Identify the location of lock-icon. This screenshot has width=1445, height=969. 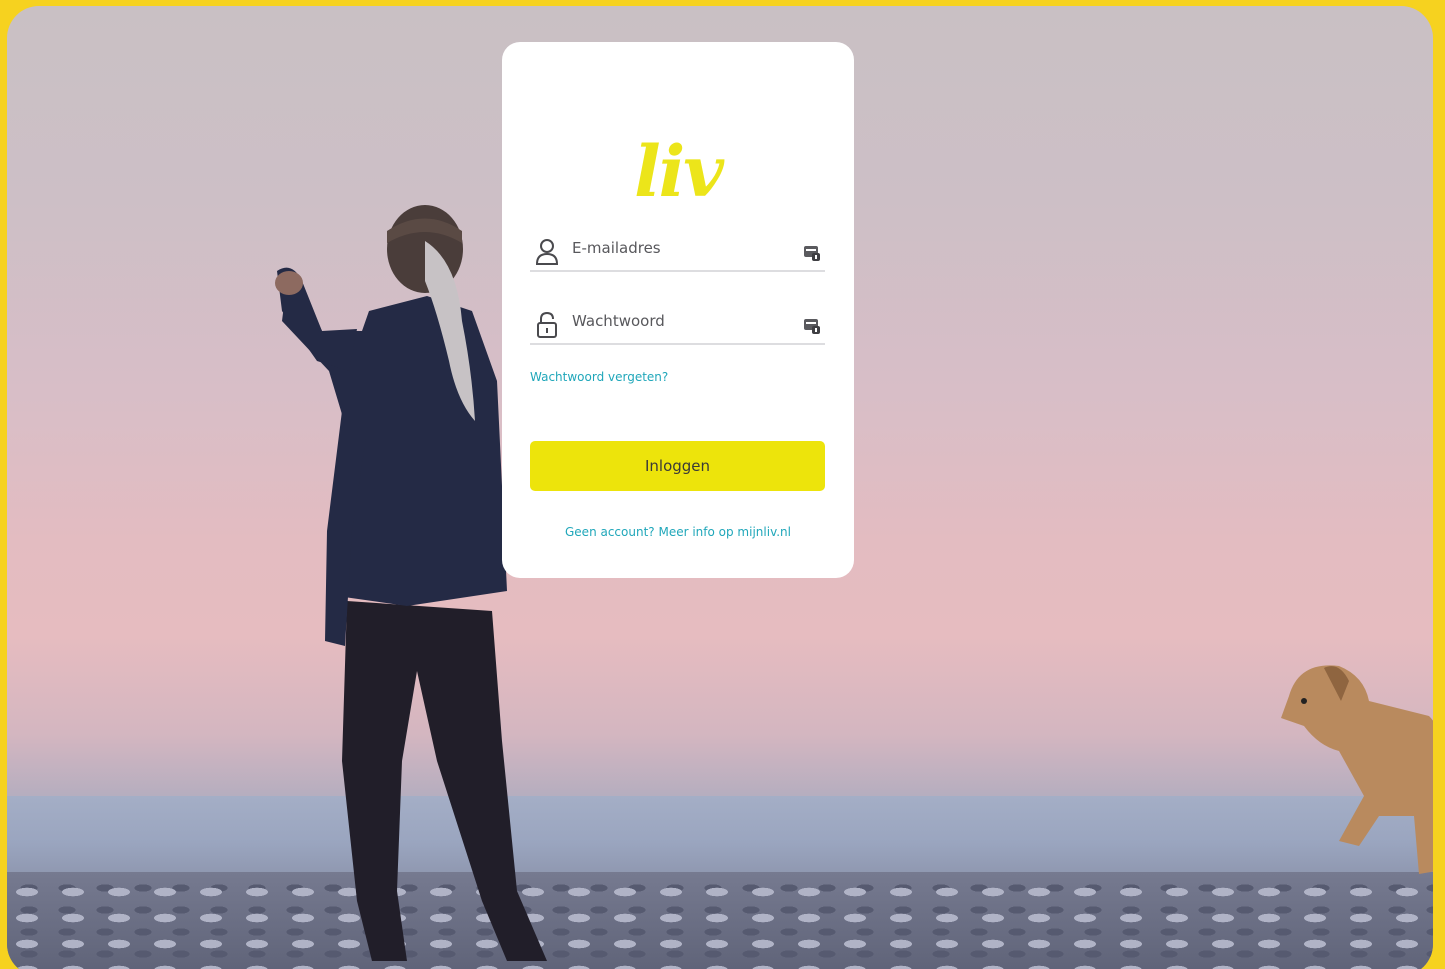
(547, 324).